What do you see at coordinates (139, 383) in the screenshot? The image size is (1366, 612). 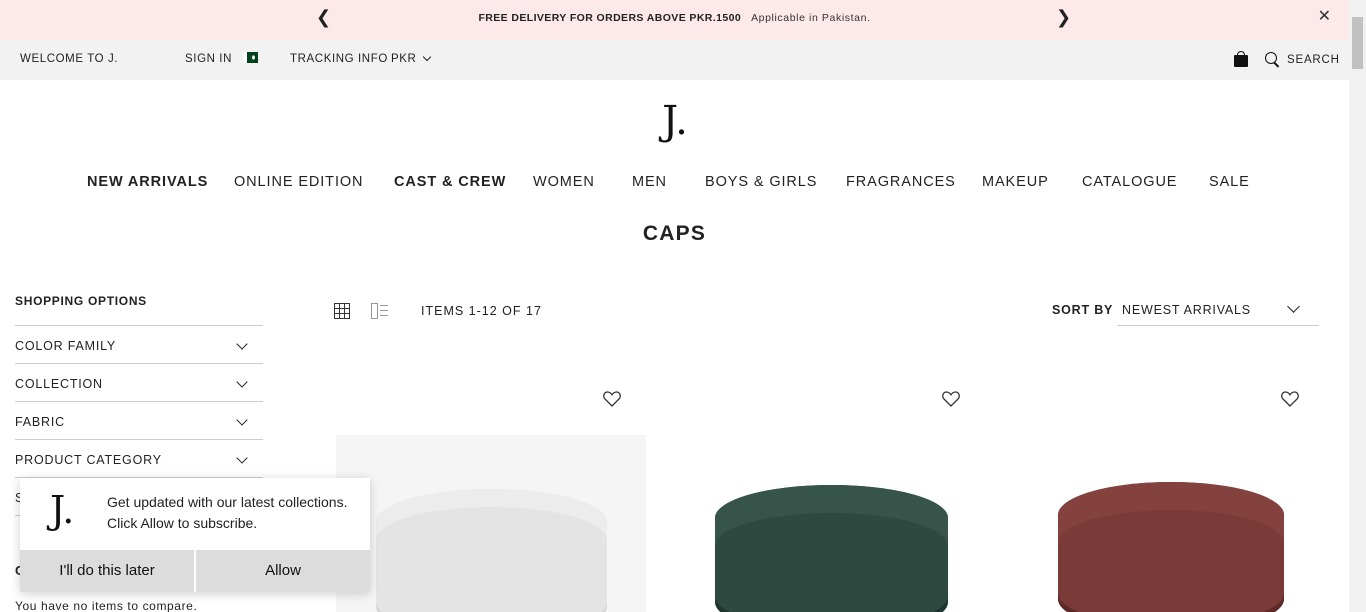 I see `filter-collection: COLLECTION` at bounding box center [139, 383].